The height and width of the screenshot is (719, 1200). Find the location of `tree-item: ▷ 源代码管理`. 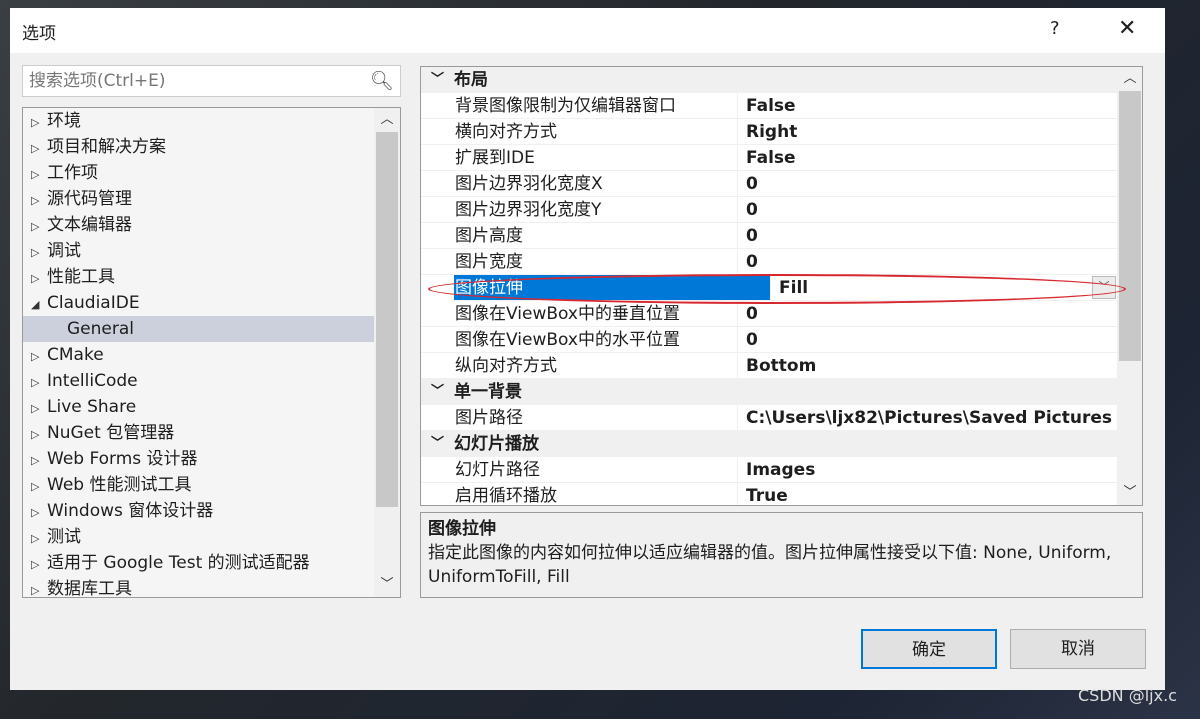

tree-item: ▷ 源代码管理 is located at coordinates (211, 199).